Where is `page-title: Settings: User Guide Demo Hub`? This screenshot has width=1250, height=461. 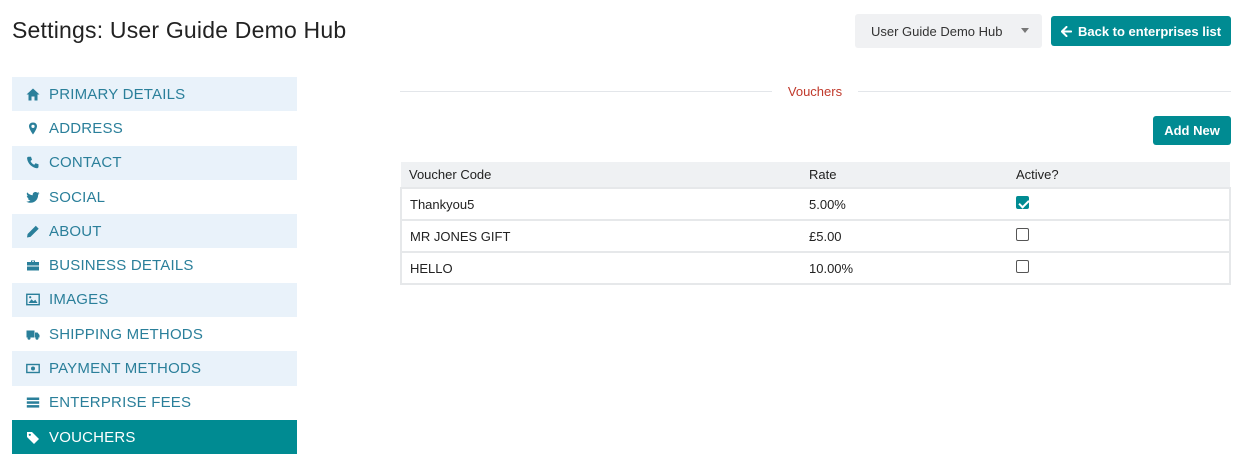
page-title: Settings: User Guide Demo Hub is located at coordinates (179, 30).